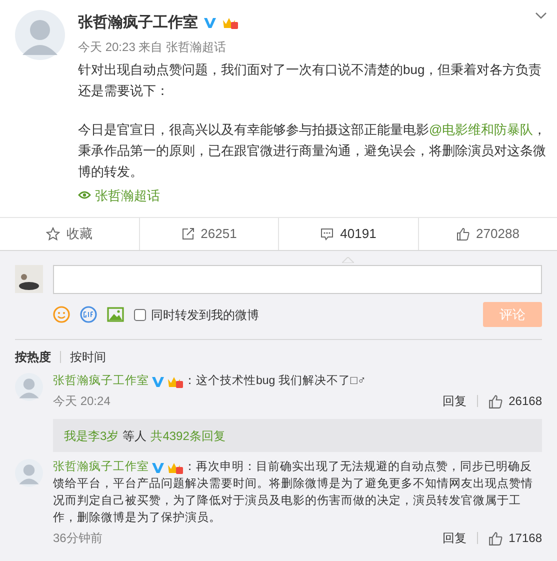 The width and height of the screenshot is (557, 561). Describe the element at coordinates (313, 150) in the screenshot. I see `post-text: 今日是官宣日，很高兴以及有幸能够参与拍摄这部正能量电影@电影维和防暴队，秉承作品第一的原则，已在跟官微进行商量沟通，避免误会，将删除演员对这条微博的转发。` at that location.